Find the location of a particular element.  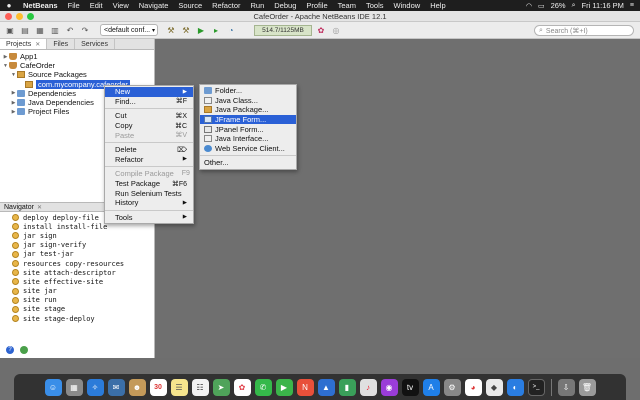

tree-node-app1: ▶ App1 is located at coordinates (77, 56).